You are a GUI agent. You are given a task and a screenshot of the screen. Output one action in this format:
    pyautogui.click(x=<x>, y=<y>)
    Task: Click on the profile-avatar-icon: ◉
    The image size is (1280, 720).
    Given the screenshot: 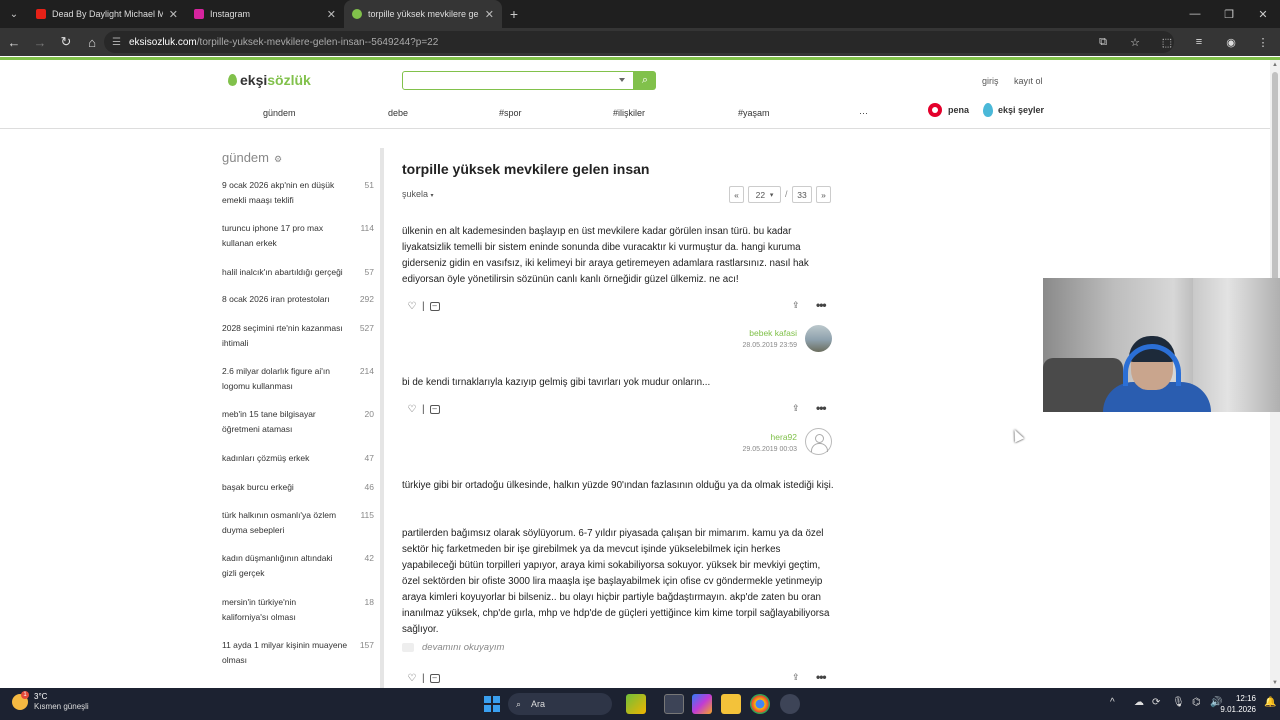 What is the action you would take?
    pyautogui.click(x=1231, y=42)
    